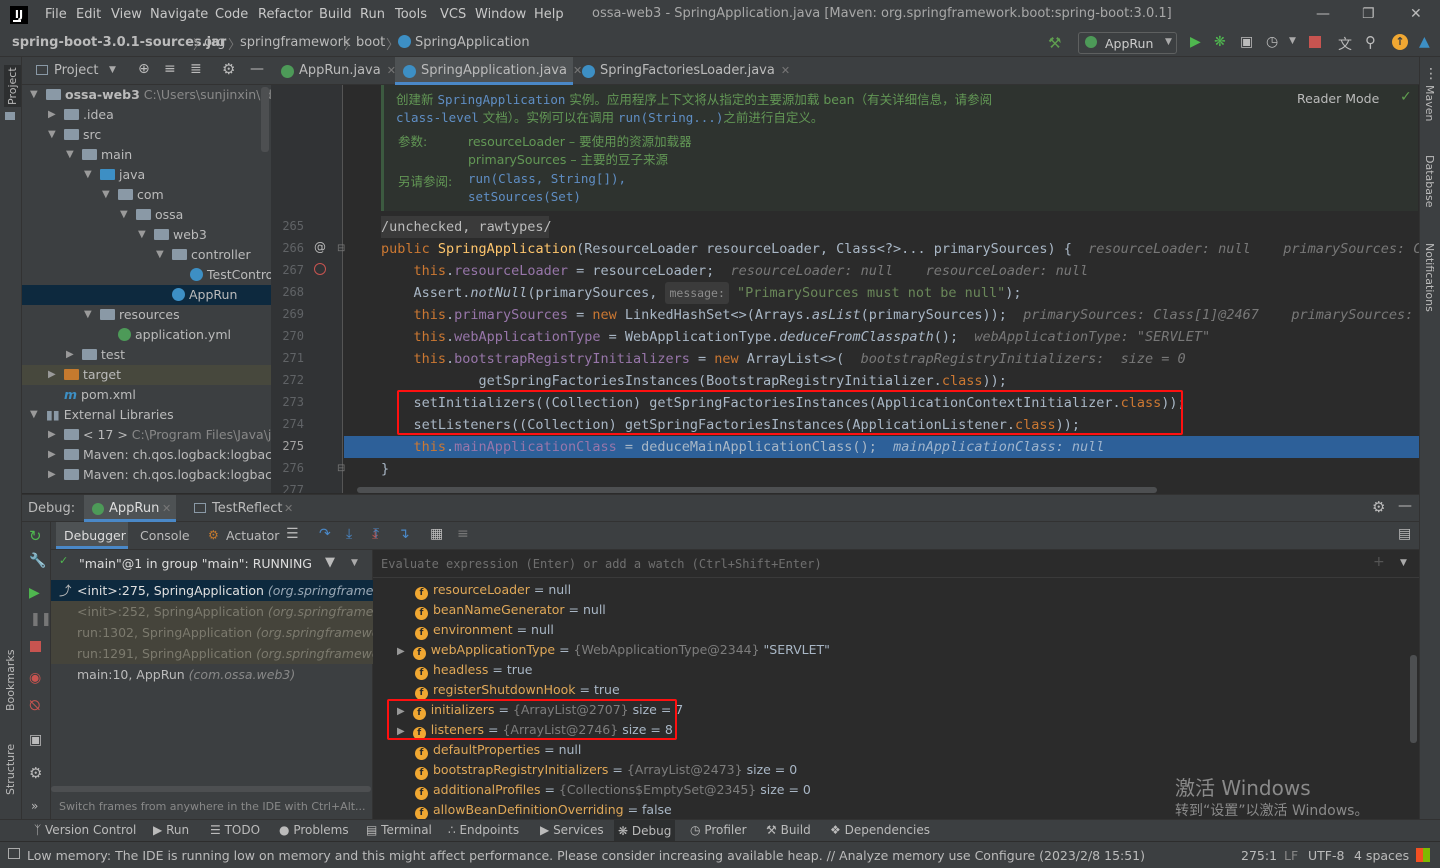  Describe the element at coordinates (146, 255) in the screenshot. I see `tree-item-controller: ▼ controller` at that location.